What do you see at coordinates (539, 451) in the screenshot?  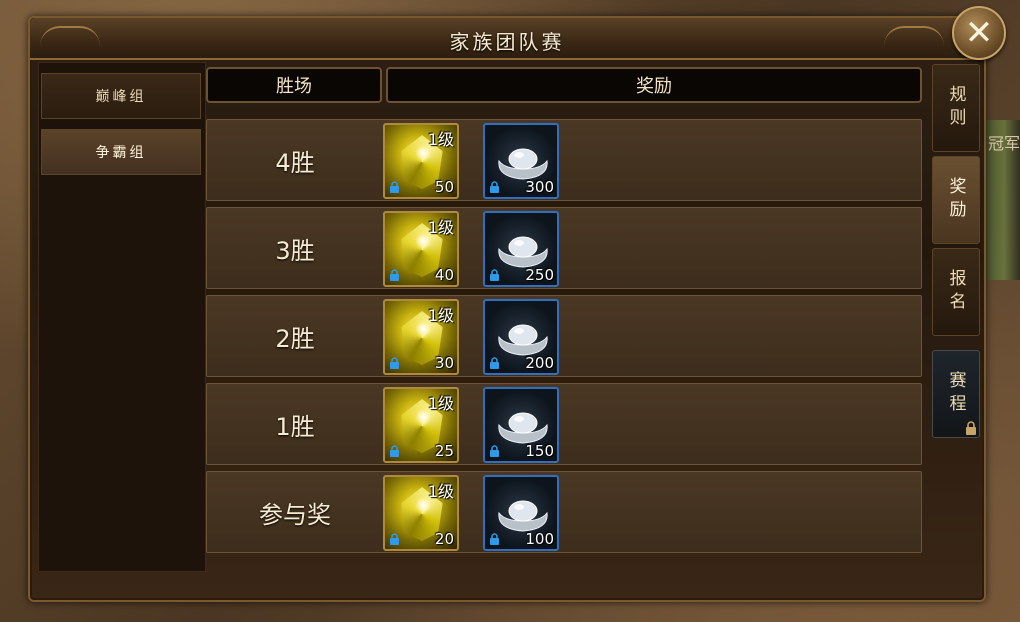 I see `item-count: 150` at bounding box center [539, 451].